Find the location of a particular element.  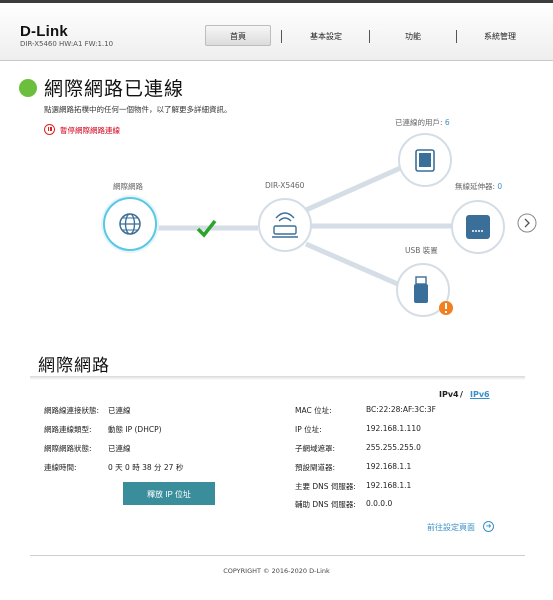

nav-home: 首頁 is located at coordinates (238, 36).